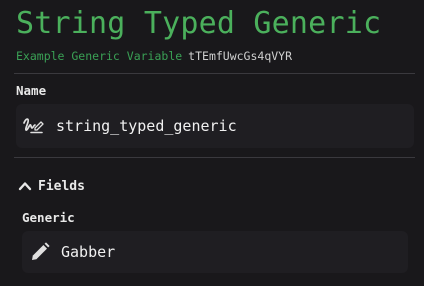  I want to click on name-field: string_typed_generic, so click(215, 126).